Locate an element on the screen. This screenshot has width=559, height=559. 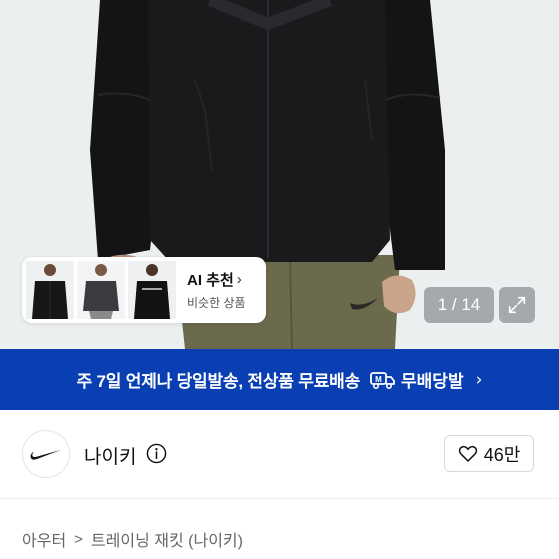
expand-icon is located at coordinates (517, 305).